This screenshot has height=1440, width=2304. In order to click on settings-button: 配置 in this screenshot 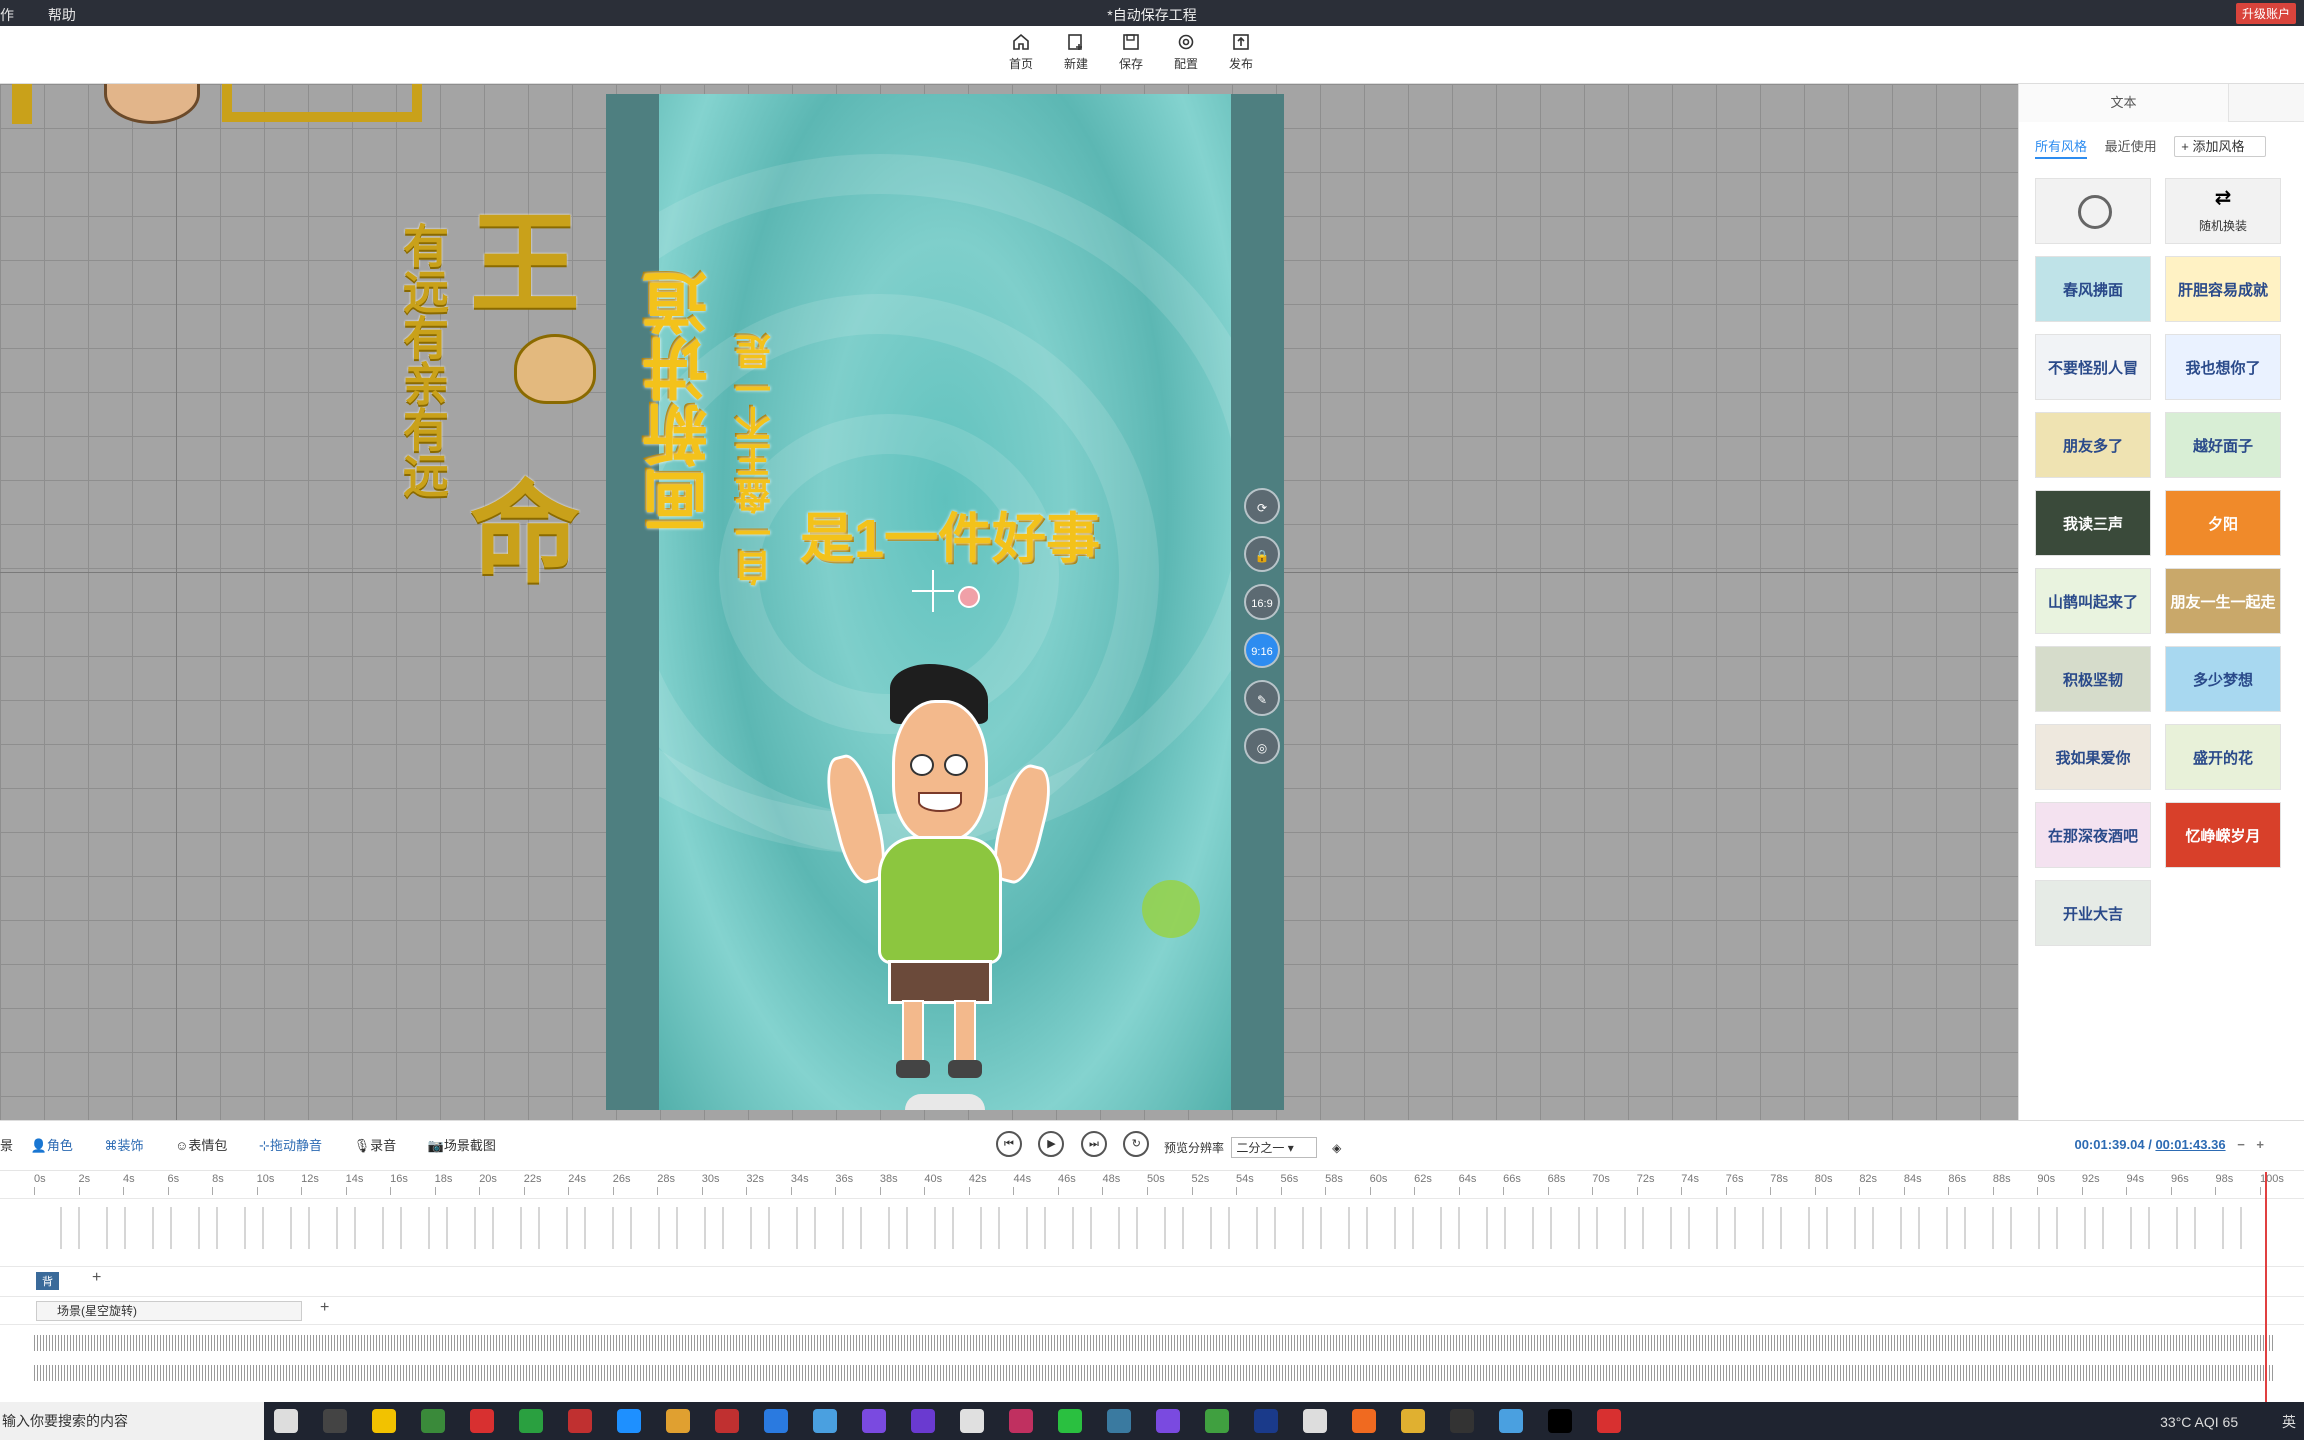, I will do `click(1186, 52)`.